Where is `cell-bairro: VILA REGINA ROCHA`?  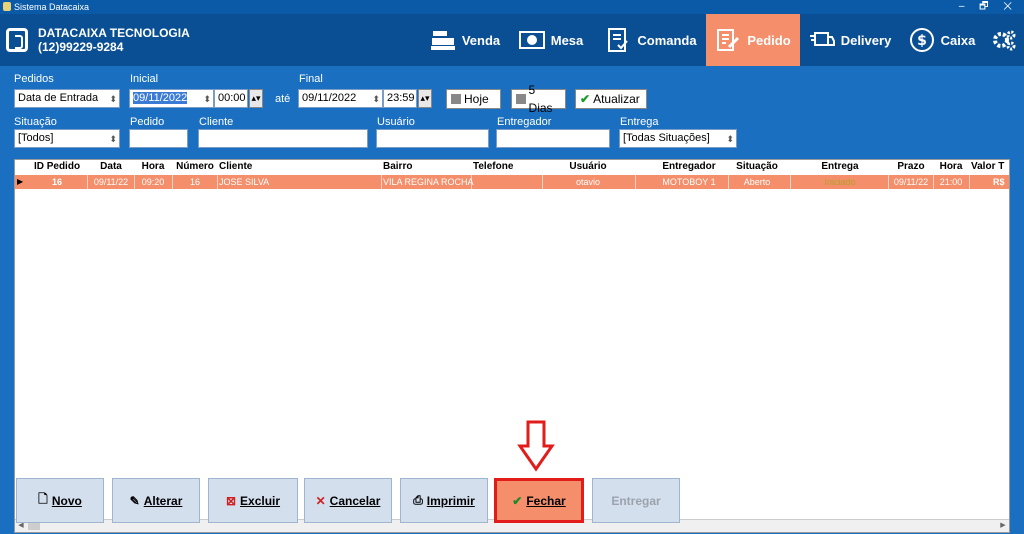 cell-bairro: VILA REGINA ROCHA is located at coordinates (428, 182).